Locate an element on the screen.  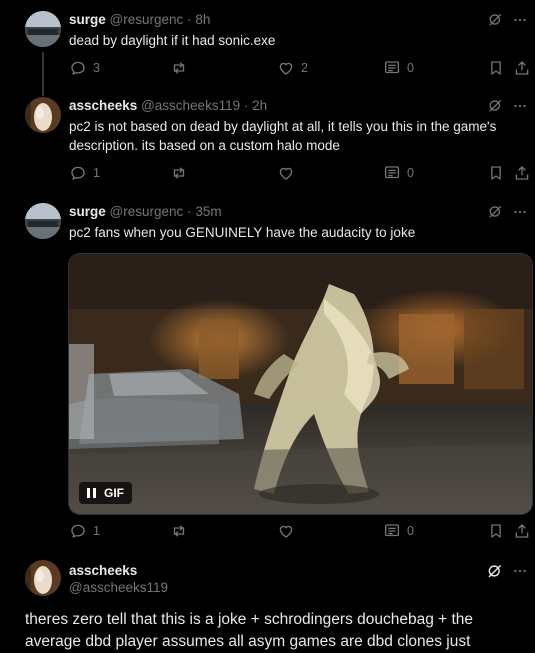
display-name-block: asscheeks @asscheeks119 is located at coordinates (118, 579).